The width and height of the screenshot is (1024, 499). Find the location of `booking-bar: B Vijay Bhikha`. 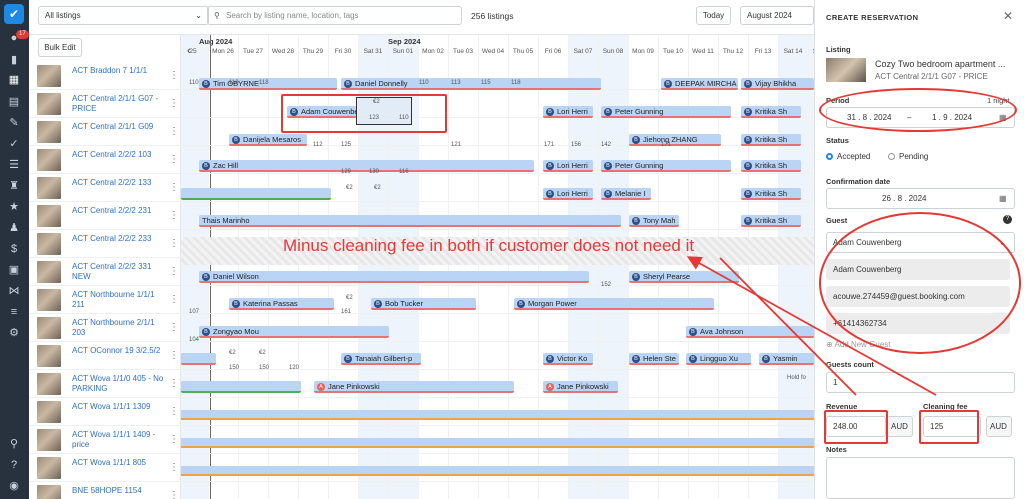

booking-bar: B Vijay Bhikha is located at coordinates (777, 84).